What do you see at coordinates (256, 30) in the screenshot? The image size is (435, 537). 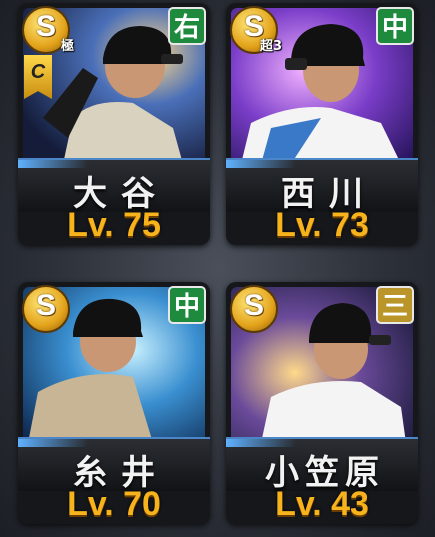 I see `rank-s-badge: S 超3` at bounding box center [256, 30].